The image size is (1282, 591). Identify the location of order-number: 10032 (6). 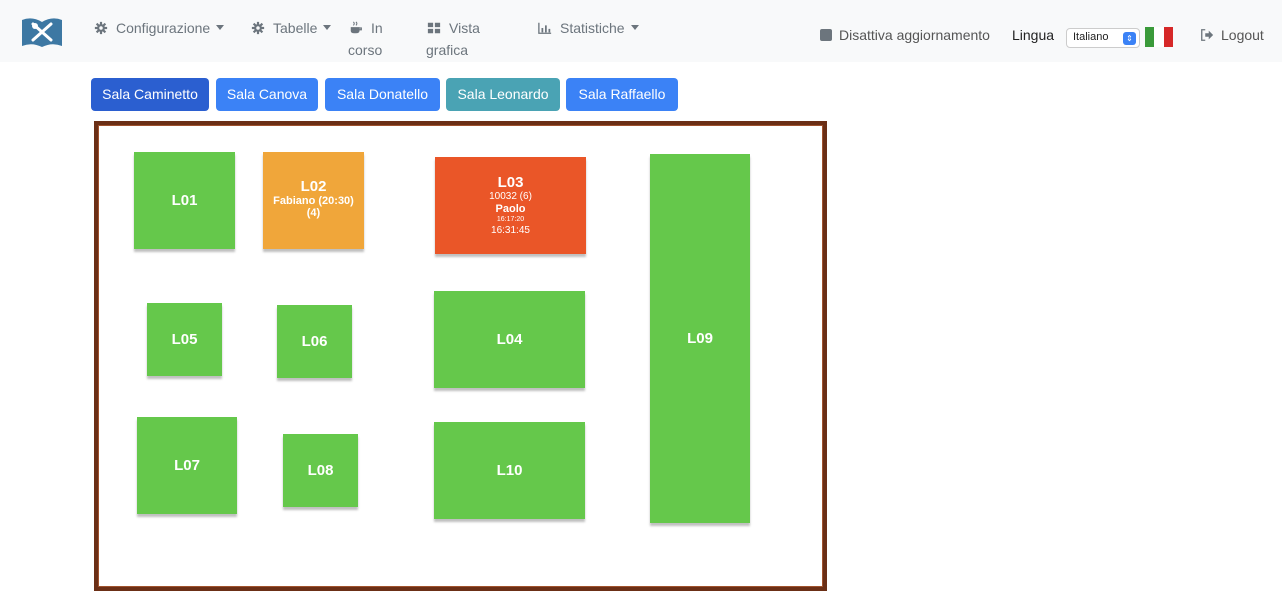
(510, 196).